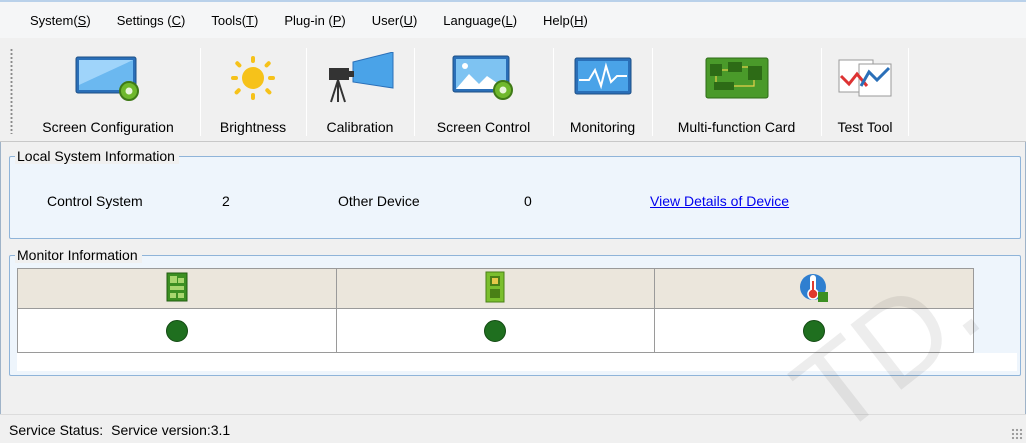 The height and width of the screenshot is (443, 1026). I want to click on screen-configuration-icon, so click(108, 78).